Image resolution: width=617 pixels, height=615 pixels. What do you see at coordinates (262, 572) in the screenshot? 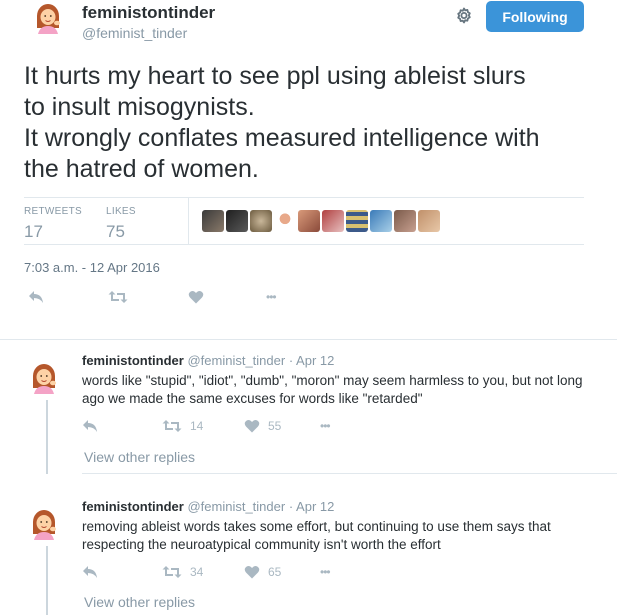
I see `like-button: 65` at bounding box center [262, 572].